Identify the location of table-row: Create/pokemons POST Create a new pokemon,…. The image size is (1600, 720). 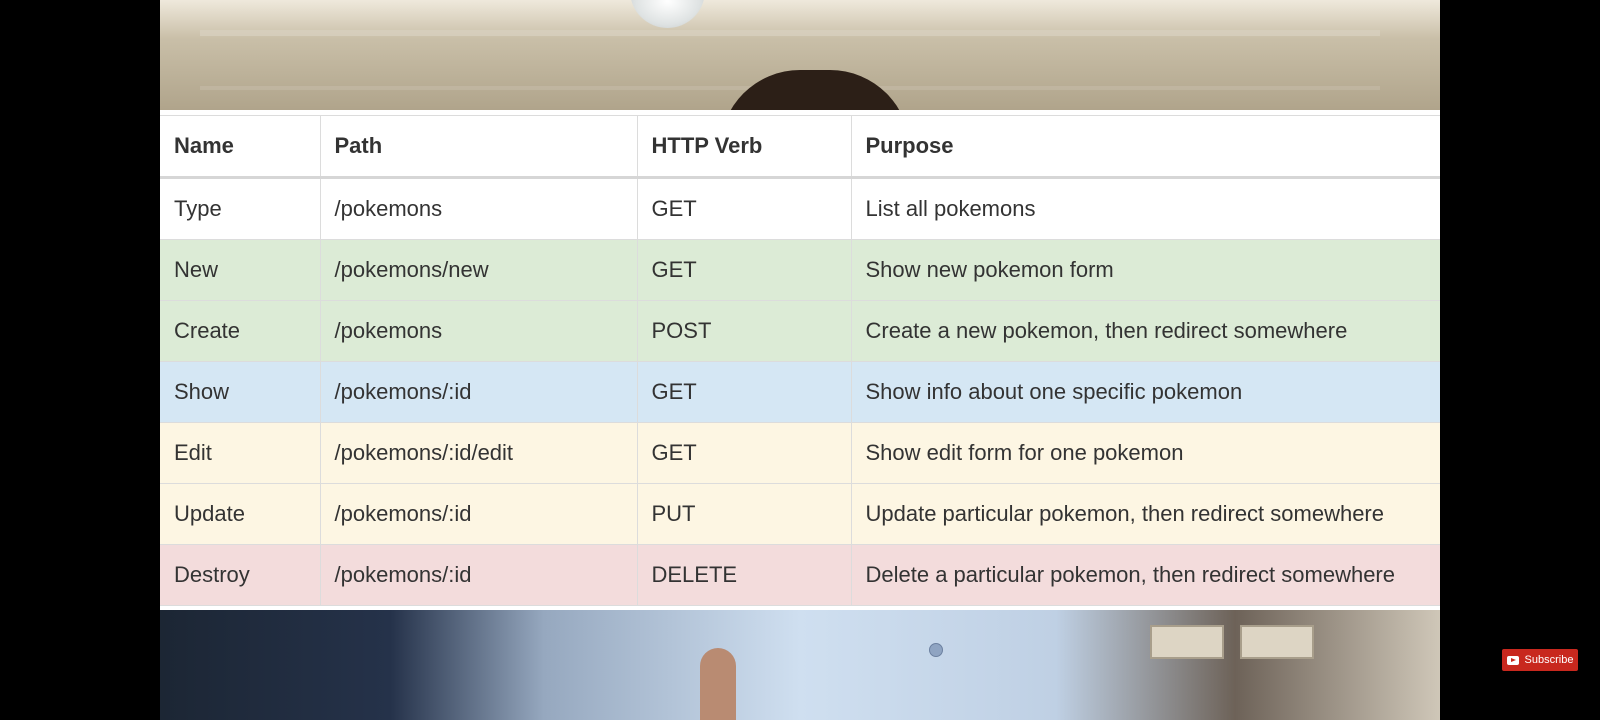
(800, 331).